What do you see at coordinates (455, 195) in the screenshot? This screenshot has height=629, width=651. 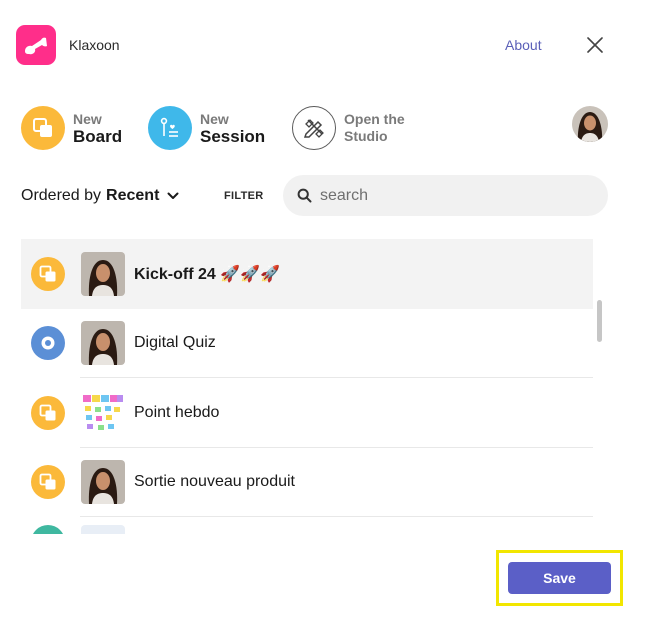 I see `search-input` at bounding box center [455, 195].